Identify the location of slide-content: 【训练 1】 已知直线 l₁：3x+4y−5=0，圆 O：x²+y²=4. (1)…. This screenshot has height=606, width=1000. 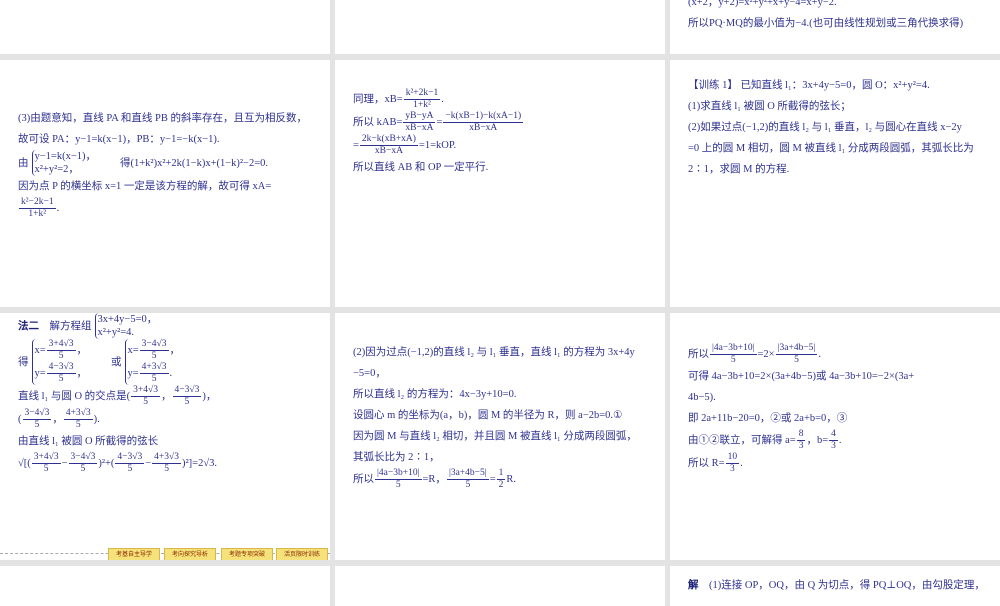
(839, 127).